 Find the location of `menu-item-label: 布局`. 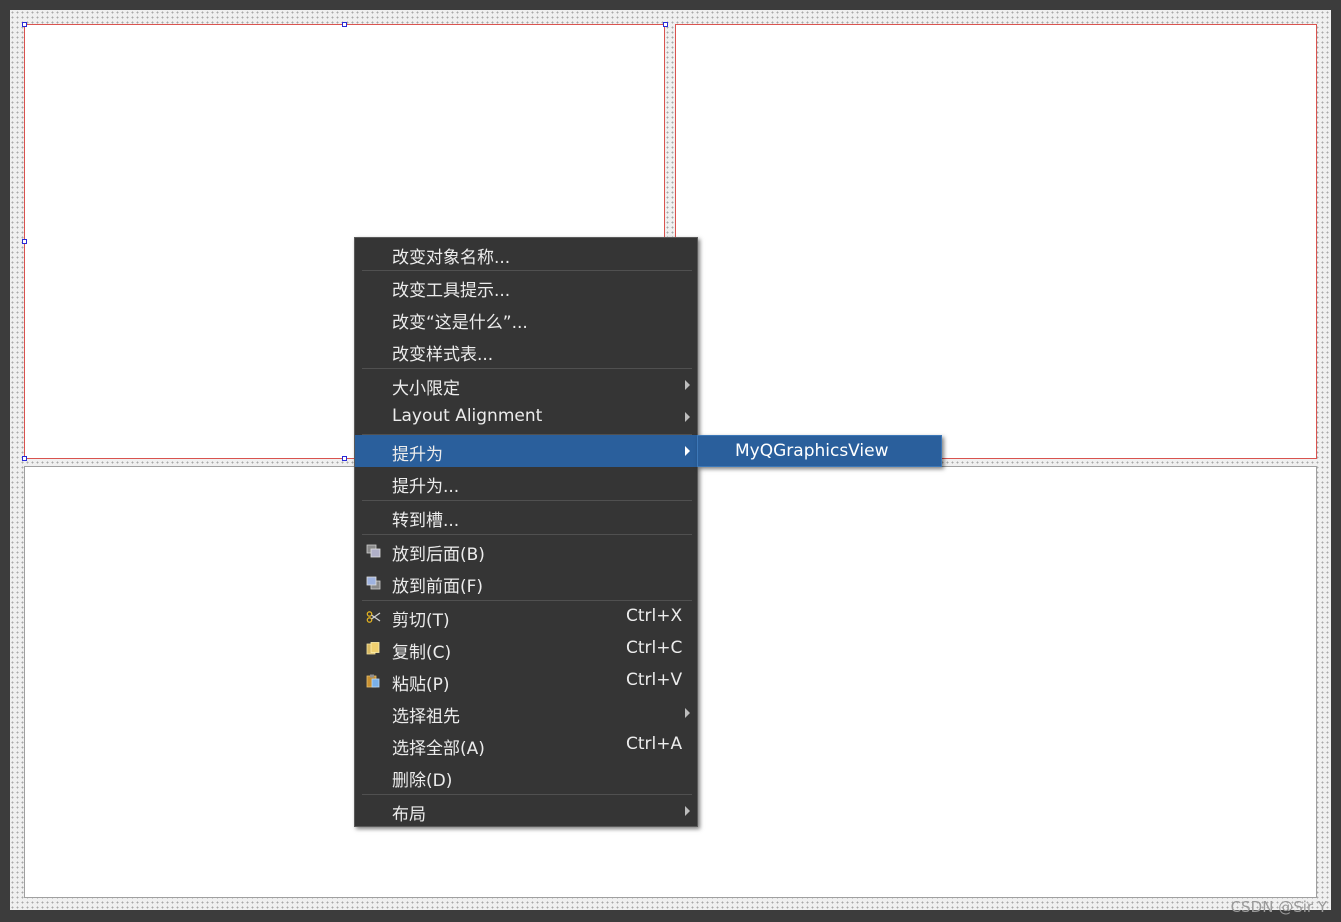

menu-item-label: 布局 is located at coordinates (409, 815).